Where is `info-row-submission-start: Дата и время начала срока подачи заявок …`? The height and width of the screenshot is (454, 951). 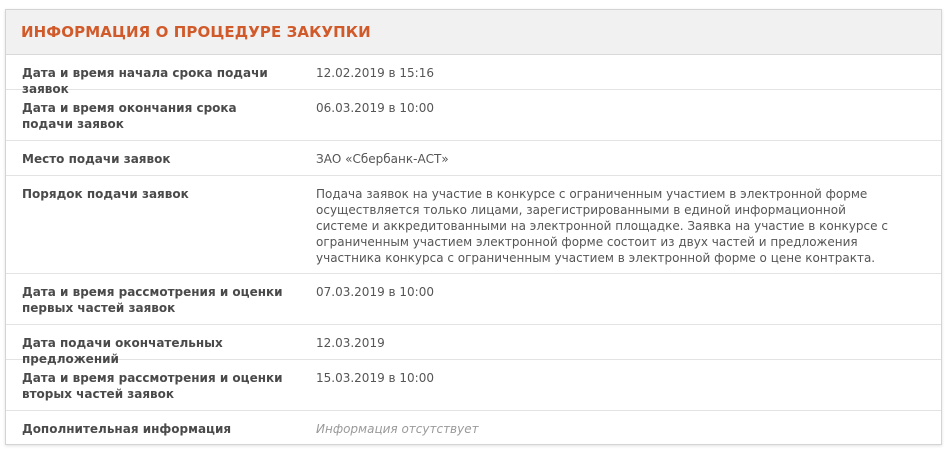
info-row-submission-start: Дата и время начала срока подачи заявок … is located at coordinates (473, 75).